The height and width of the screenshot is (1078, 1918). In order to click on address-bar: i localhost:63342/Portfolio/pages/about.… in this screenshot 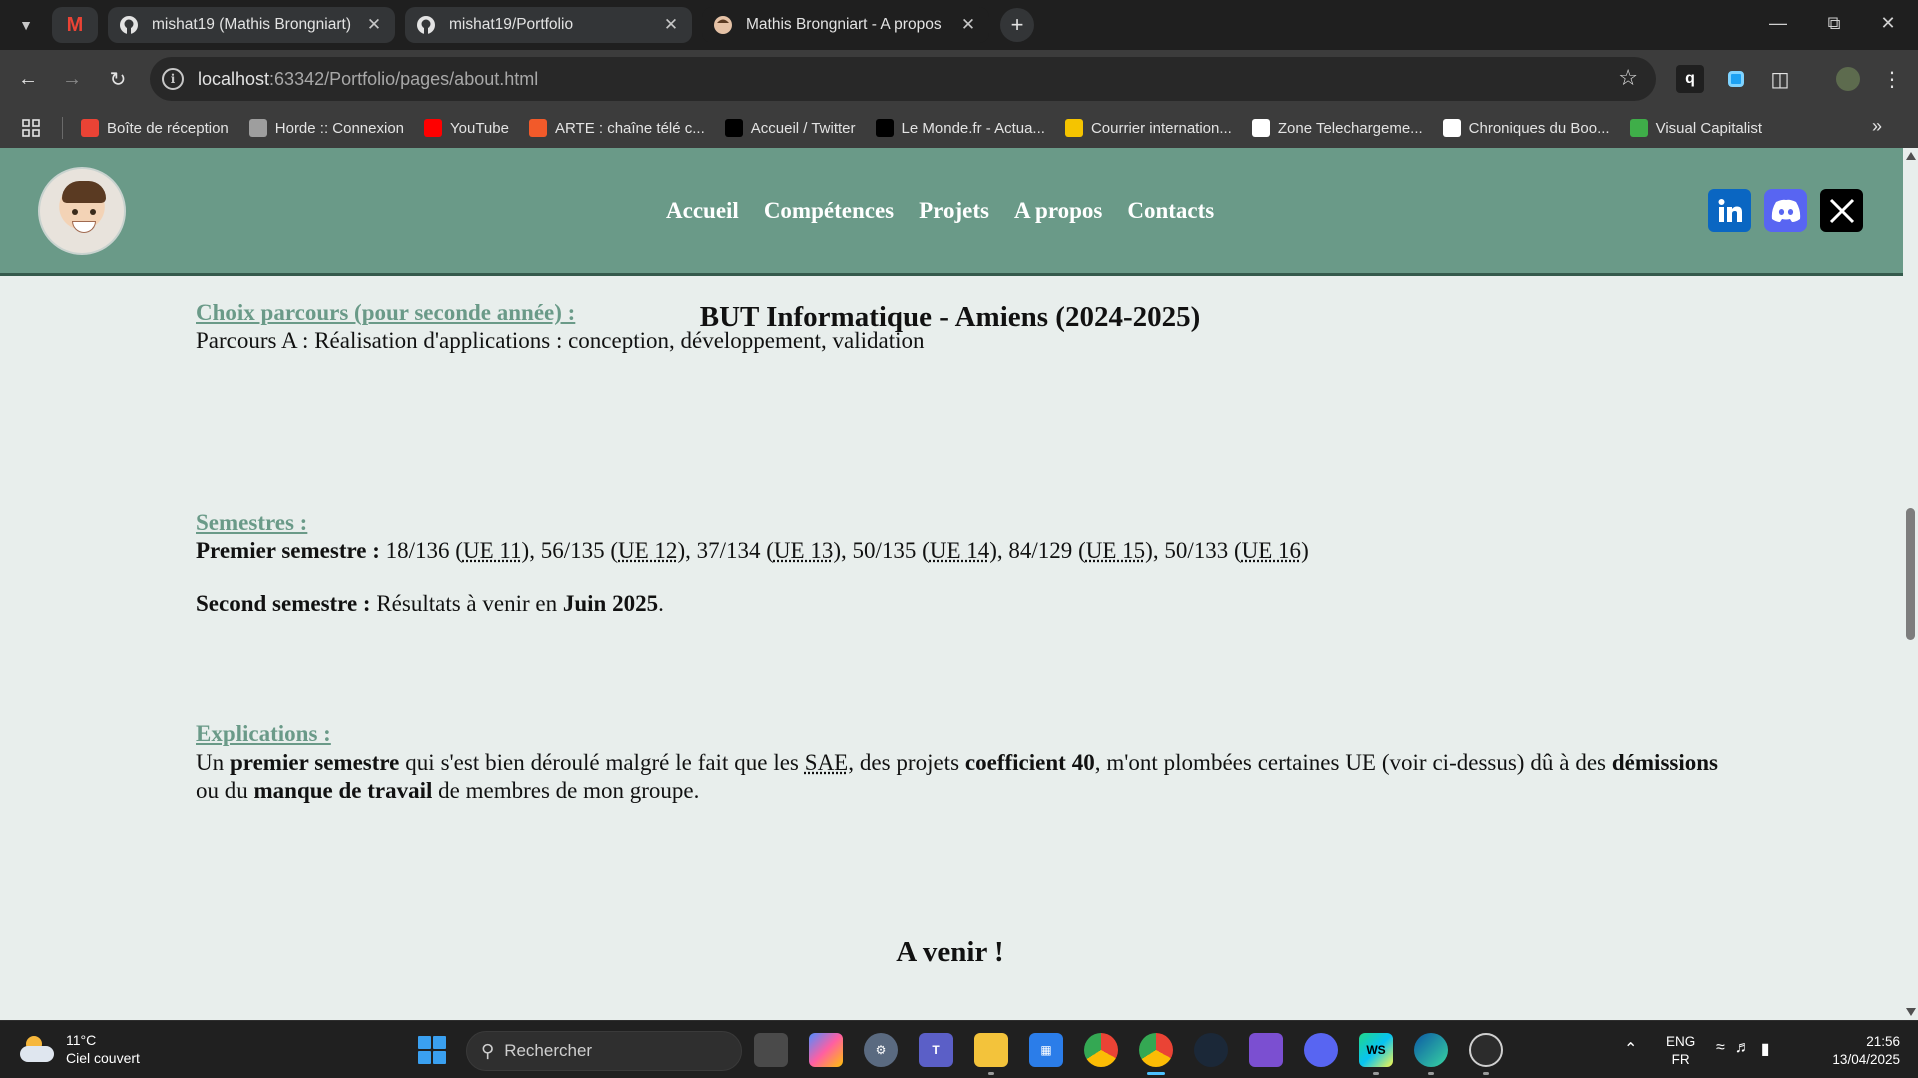, I will do `click(903, 79)`.